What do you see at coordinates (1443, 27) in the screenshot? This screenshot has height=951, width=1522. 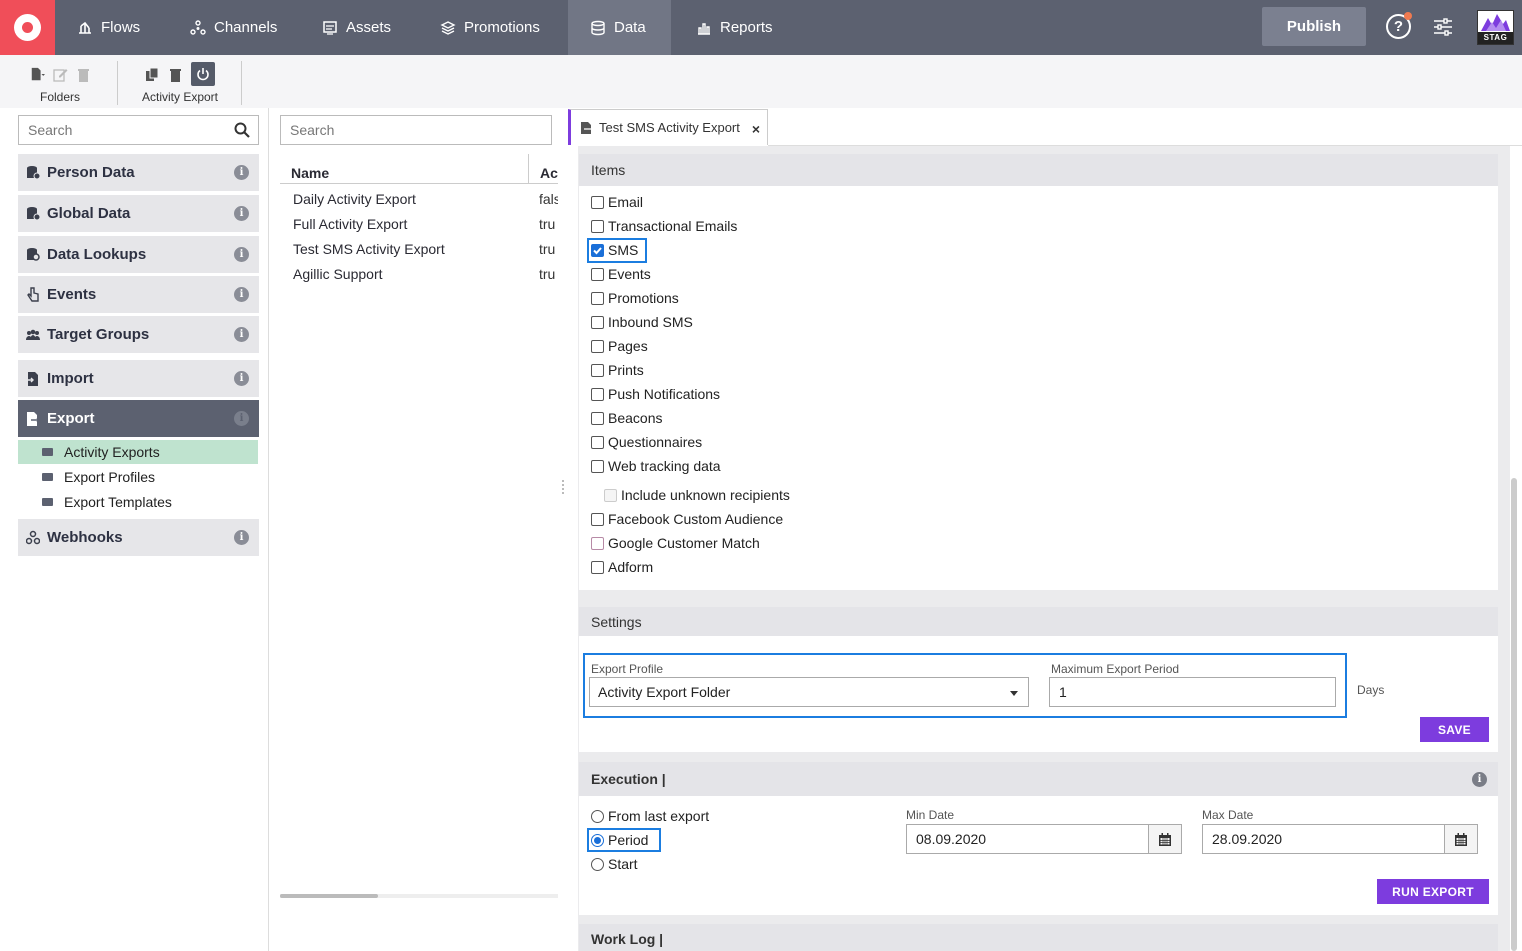 I see `settings-sliders-icon` at bounding box center [1443, 27].